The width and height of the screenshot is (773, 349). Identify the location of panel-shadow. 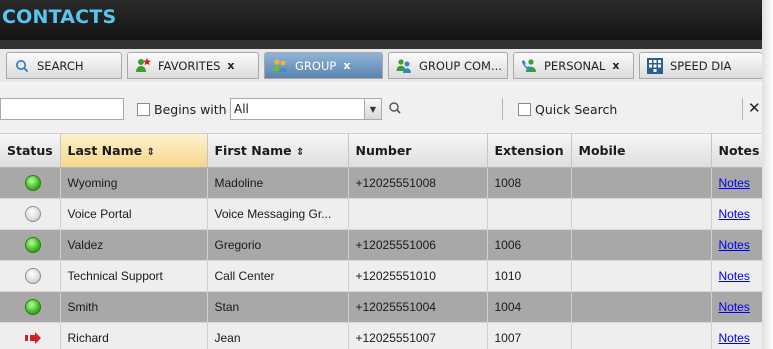
(767, 174).